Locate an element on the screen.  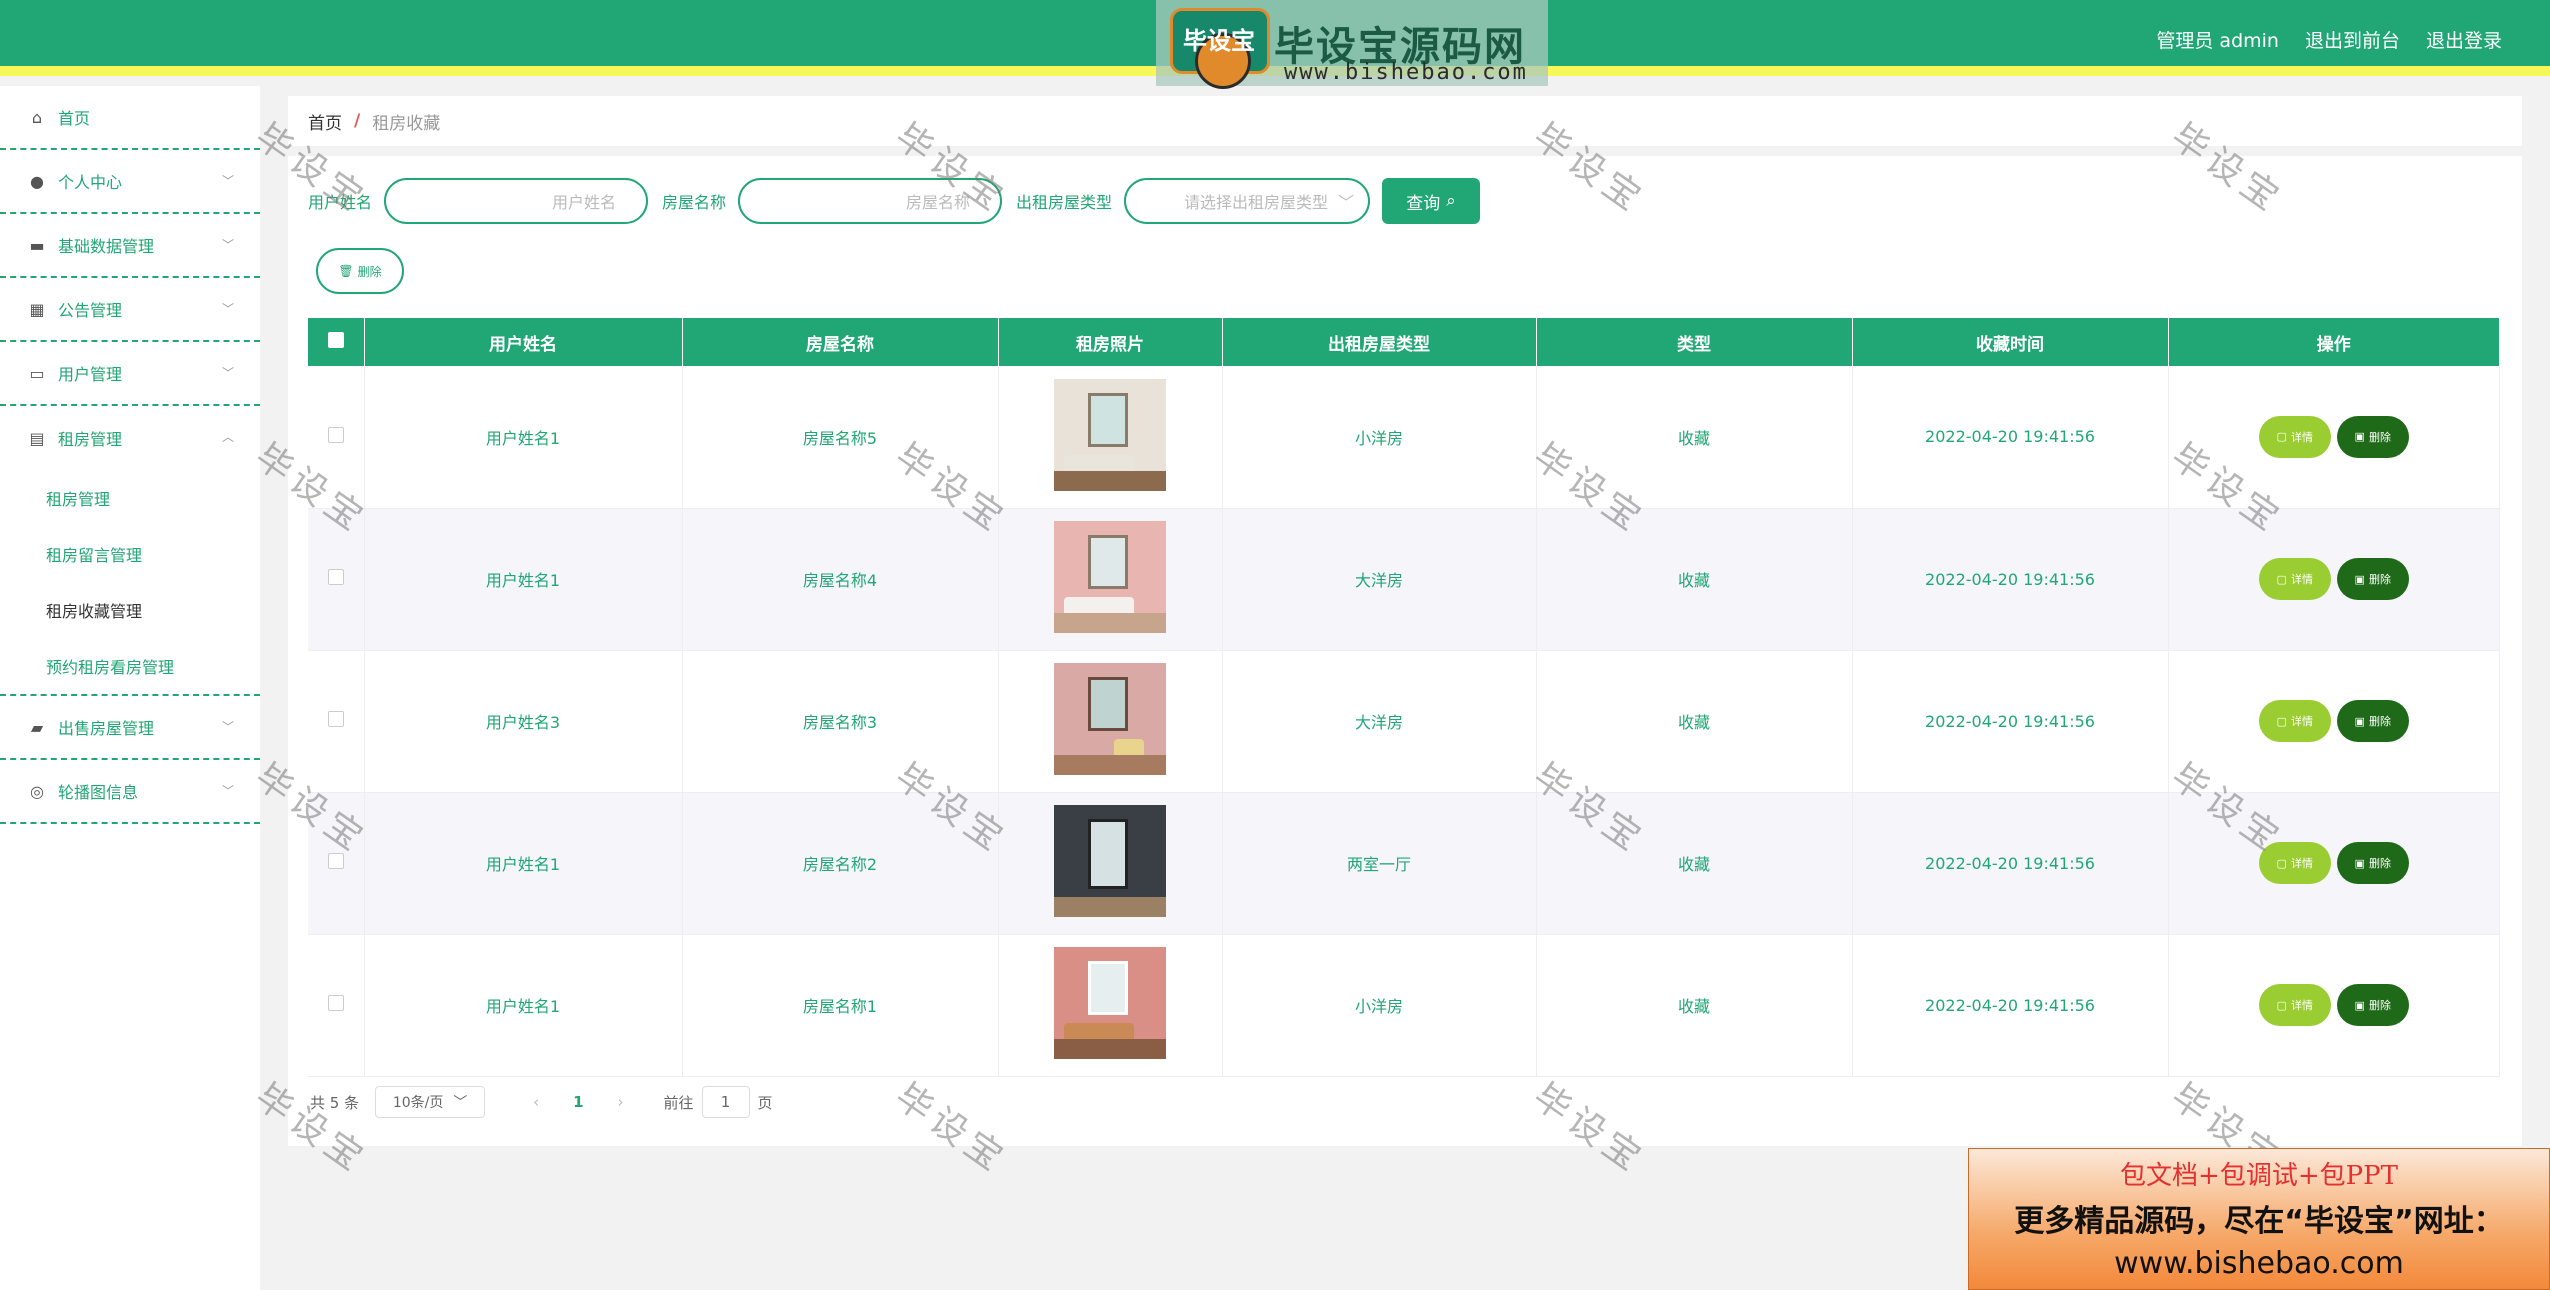
sidebar-item-label: 首页 is located at coordinates (74, 118).